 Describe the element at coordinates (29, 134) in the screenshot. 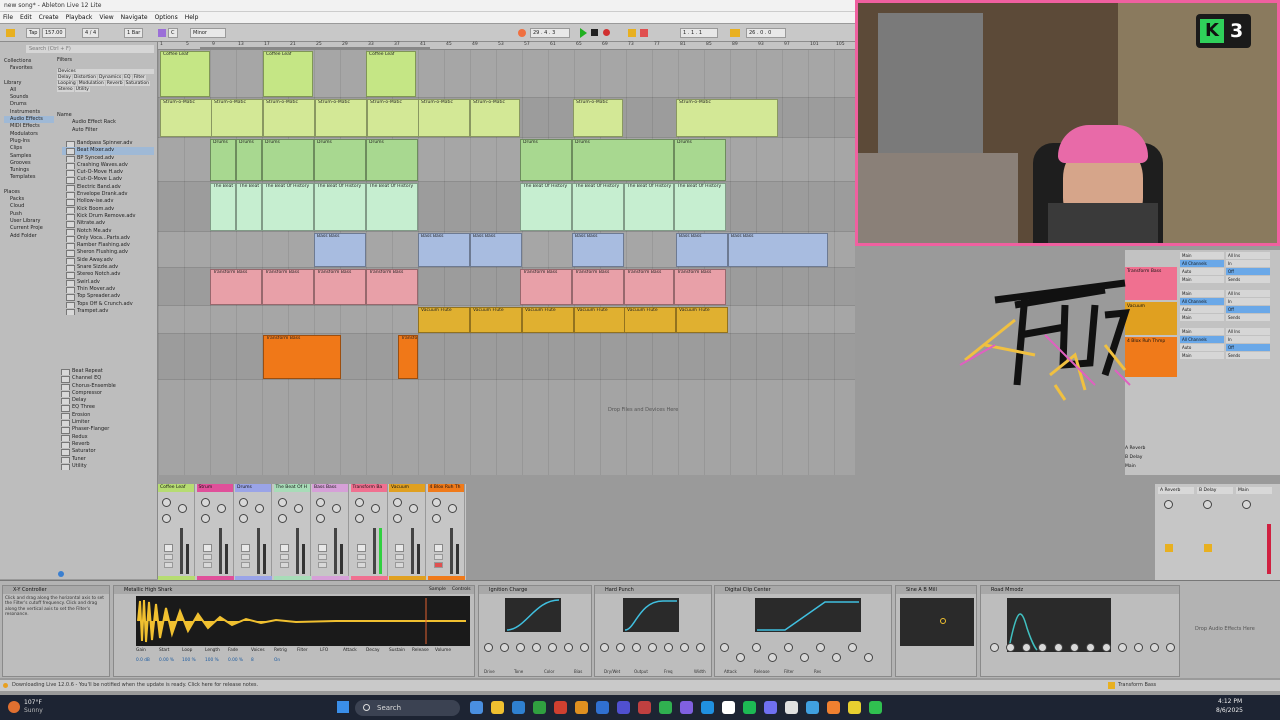

I see `library-modulators: Modulators` at that location.